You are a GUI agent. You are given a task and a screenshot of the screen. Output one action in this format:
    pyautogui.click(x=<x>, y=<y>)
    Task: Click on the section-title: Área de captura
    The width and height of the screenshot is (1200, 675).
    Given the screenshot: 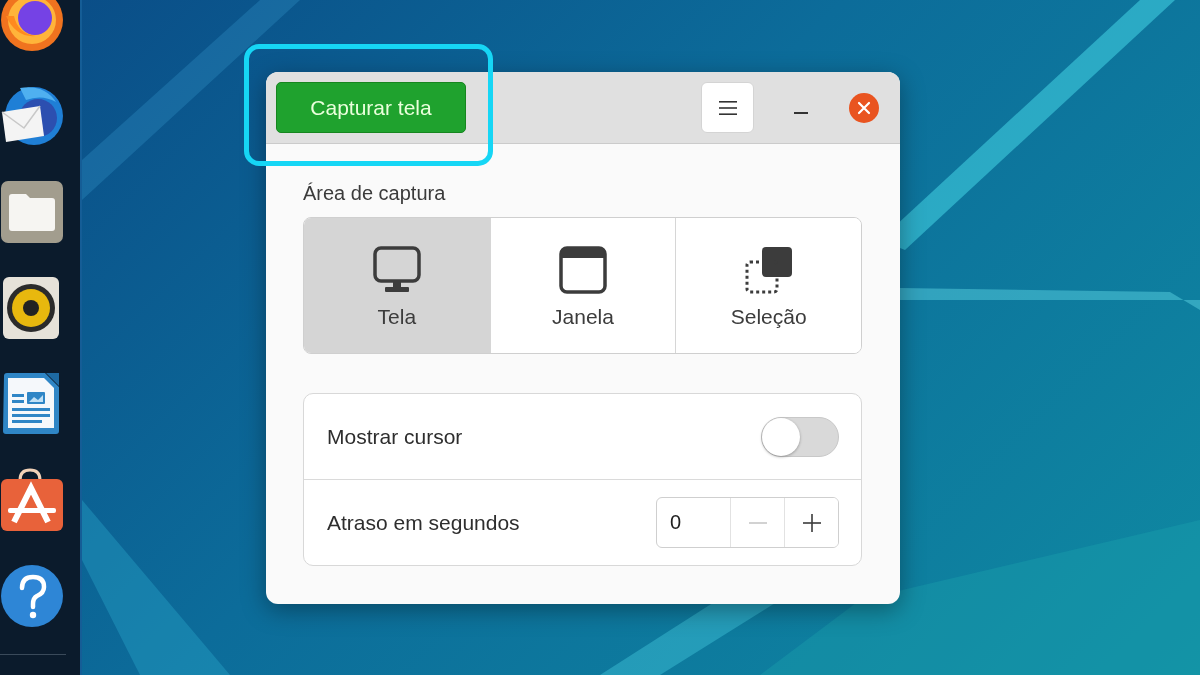 What is the action you would take?
    pyautogui.click(x=374, y=193)
    